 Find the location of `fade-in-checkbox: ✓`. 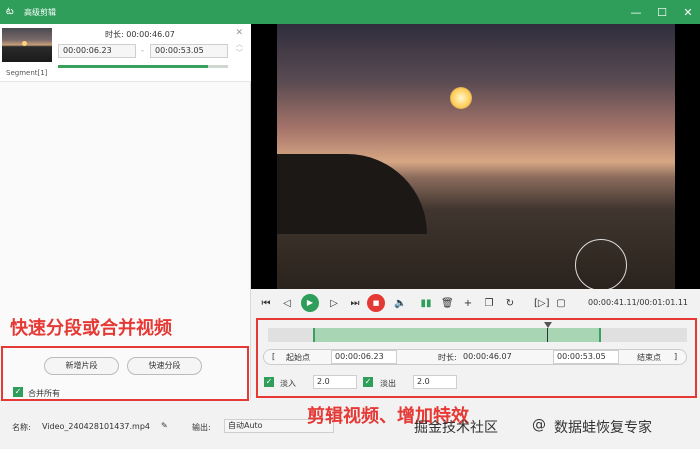

fade-in-checkbox: ✓ is located at coordinates (269, 382).